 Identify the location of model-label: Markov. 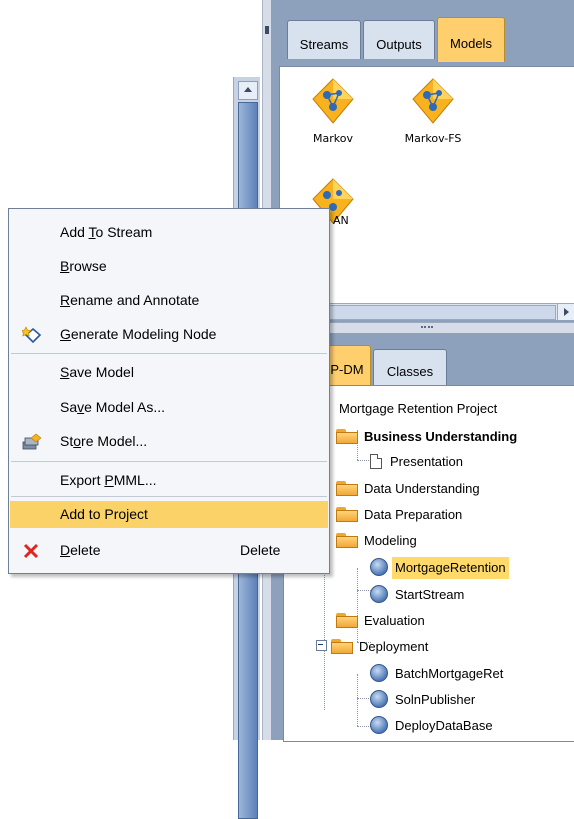
(333, 138).